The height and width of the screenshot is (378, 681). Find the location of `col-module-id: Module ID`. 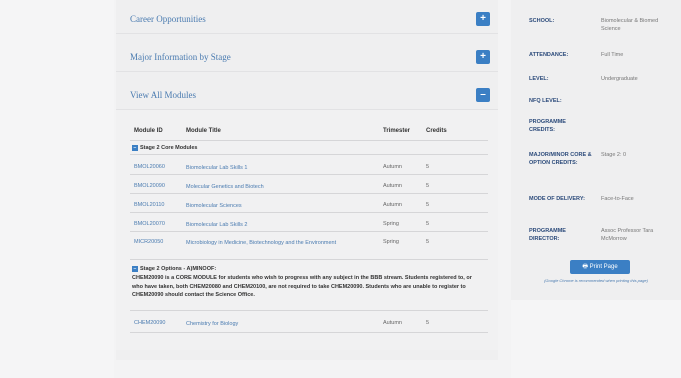

col-module-id: Module ID is located at coordinates (148, 131).